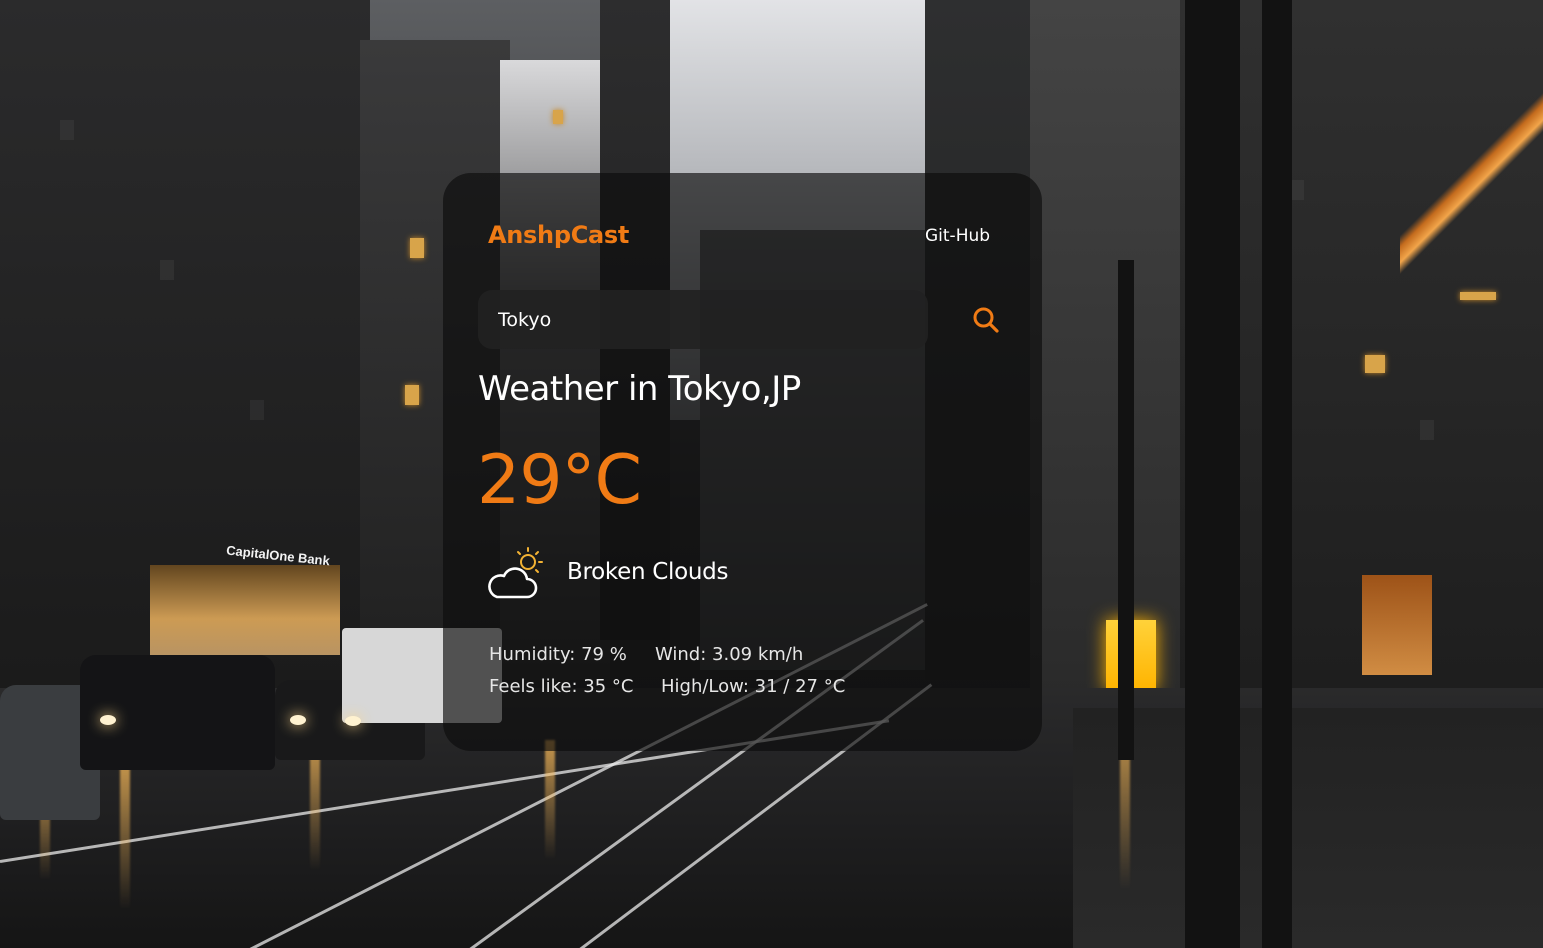 This screenshot has width=1543, height=948. I want to click on weather-condition: Broken Clouds, so click(648, 572).